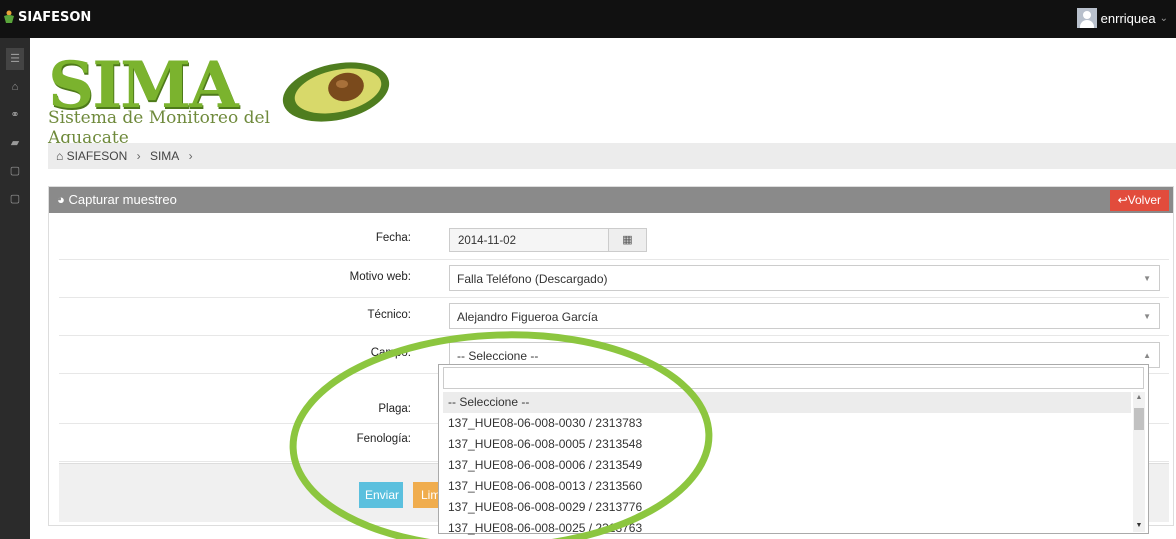  I want to click on dropdown-option: 137_HUE08-06-008-0006 / 2313549, so click(787, 465).